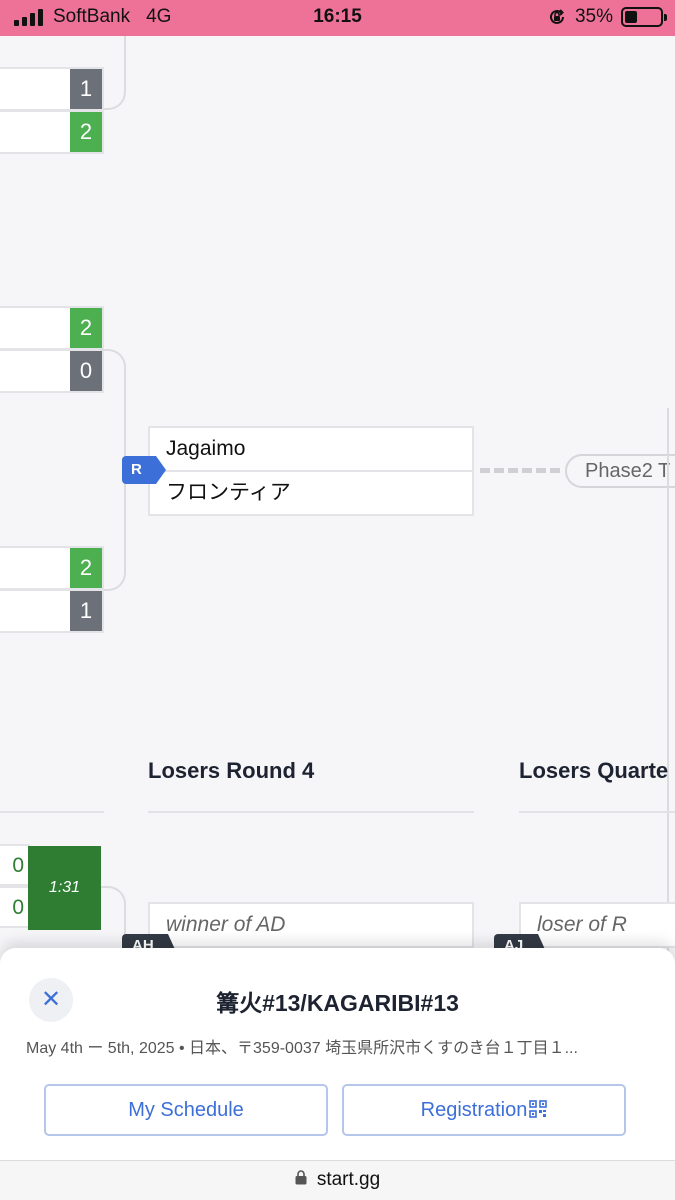 This screenshot has height=1200, width=675. What do you see at coordinates (644, 17) in the screenshot?
I see `battery-icon` at bounding box center [644, 17].